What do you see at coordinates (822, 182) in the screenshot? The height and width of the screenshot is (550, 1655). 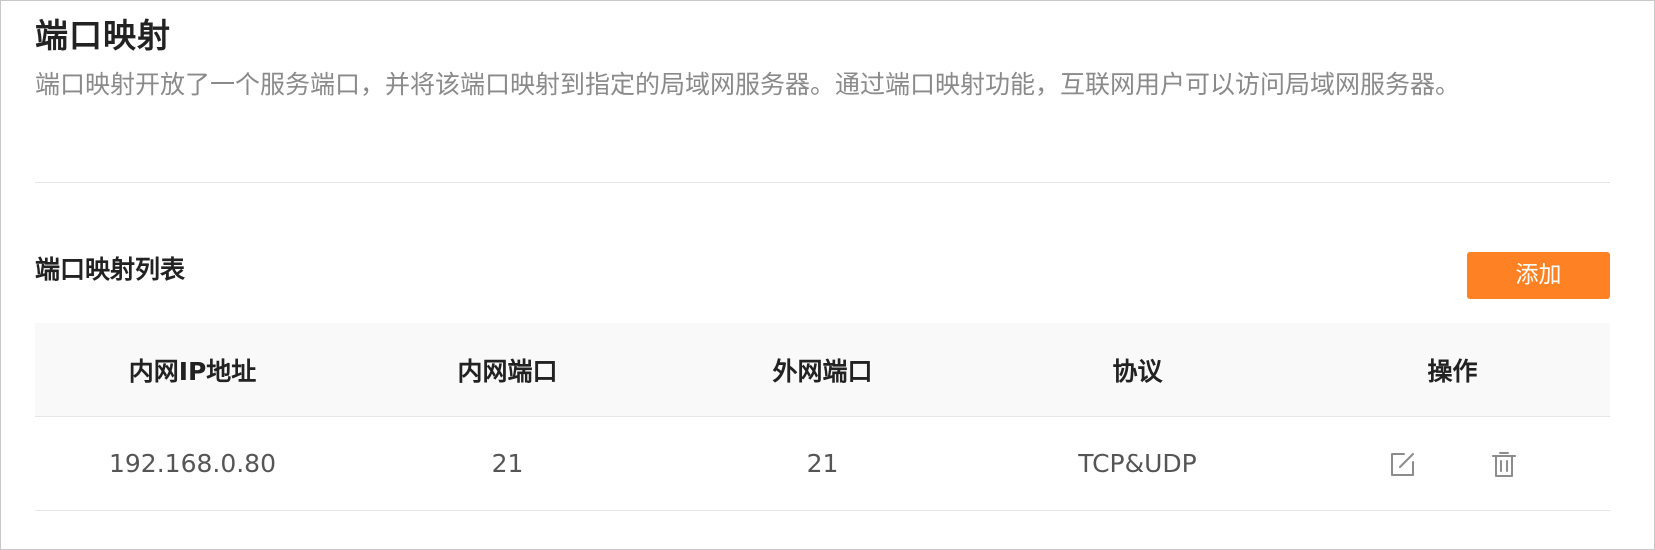 I see `section-divider` at bounding box center [822, 182].